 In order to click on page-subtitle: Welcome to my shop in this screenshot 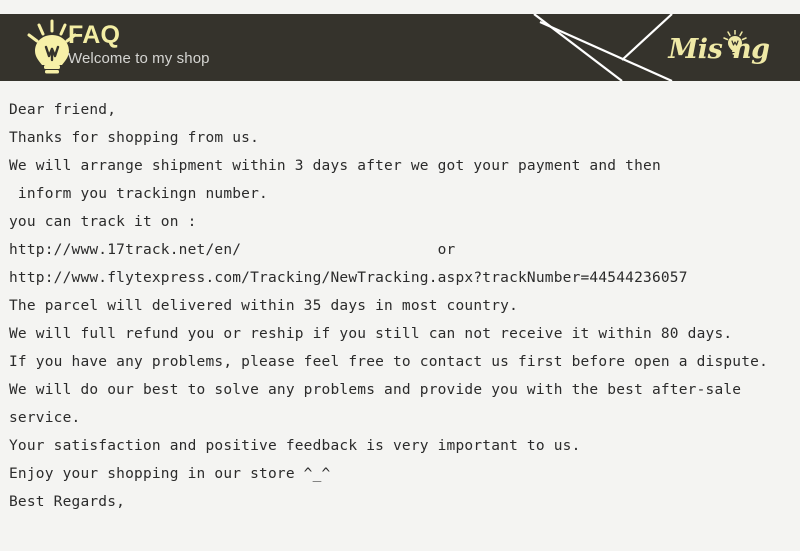, I will do `click(139, 58)`.